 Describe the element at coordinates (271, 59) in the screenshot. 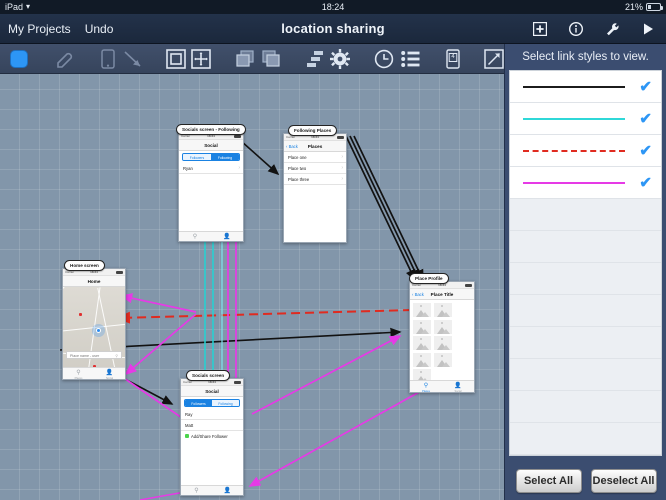

I see `duplicate-back-icon` at that location.